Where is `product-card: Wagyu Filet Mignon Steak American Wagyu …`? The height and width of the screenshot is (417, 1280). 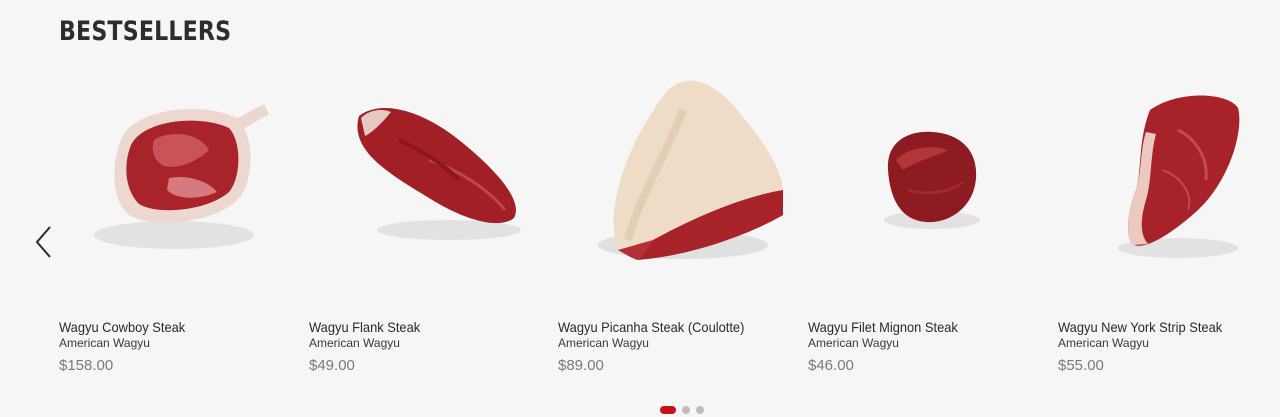 product-card: Wagyu Filet Mignon Steak American Wagyu … is located at coordinates (918, 225).